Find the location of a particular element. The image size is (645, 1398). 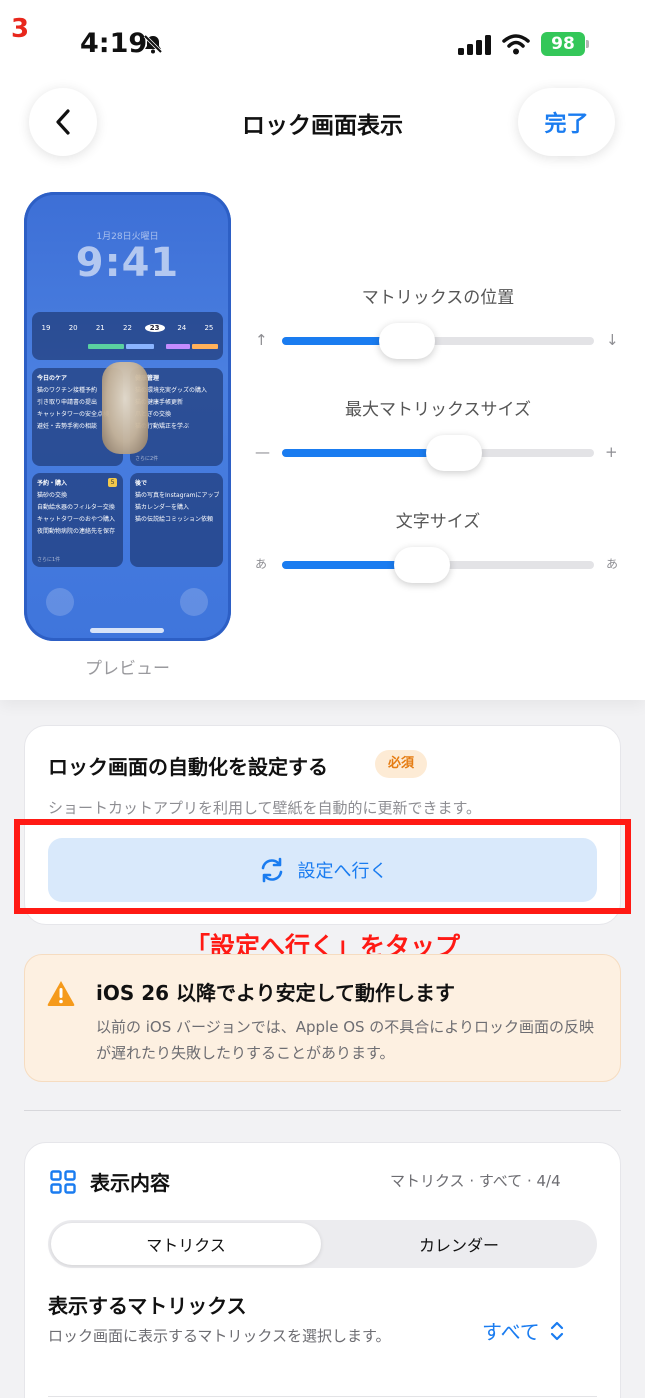

tab-calendar: カレンダー is located at coordinates (459, 1244).